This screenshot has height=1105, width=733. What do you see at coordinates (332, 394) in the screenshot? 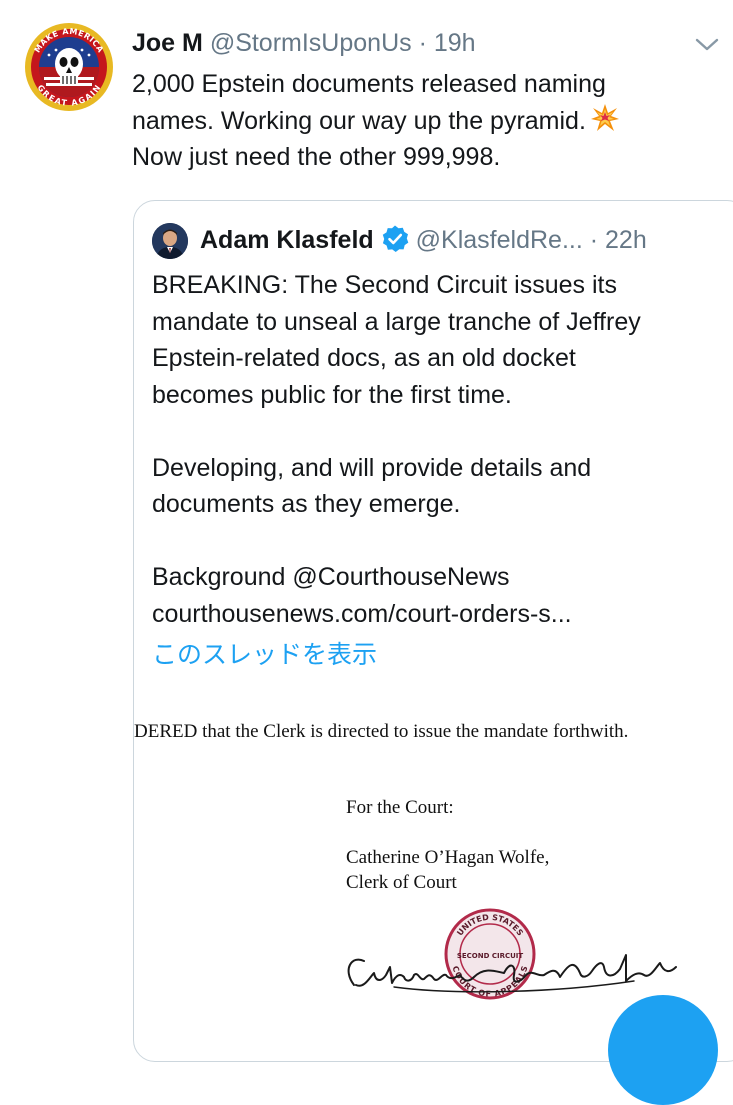
I see `quoted-text-line: becomes public for the first time.` at bounding box center [332, 394].